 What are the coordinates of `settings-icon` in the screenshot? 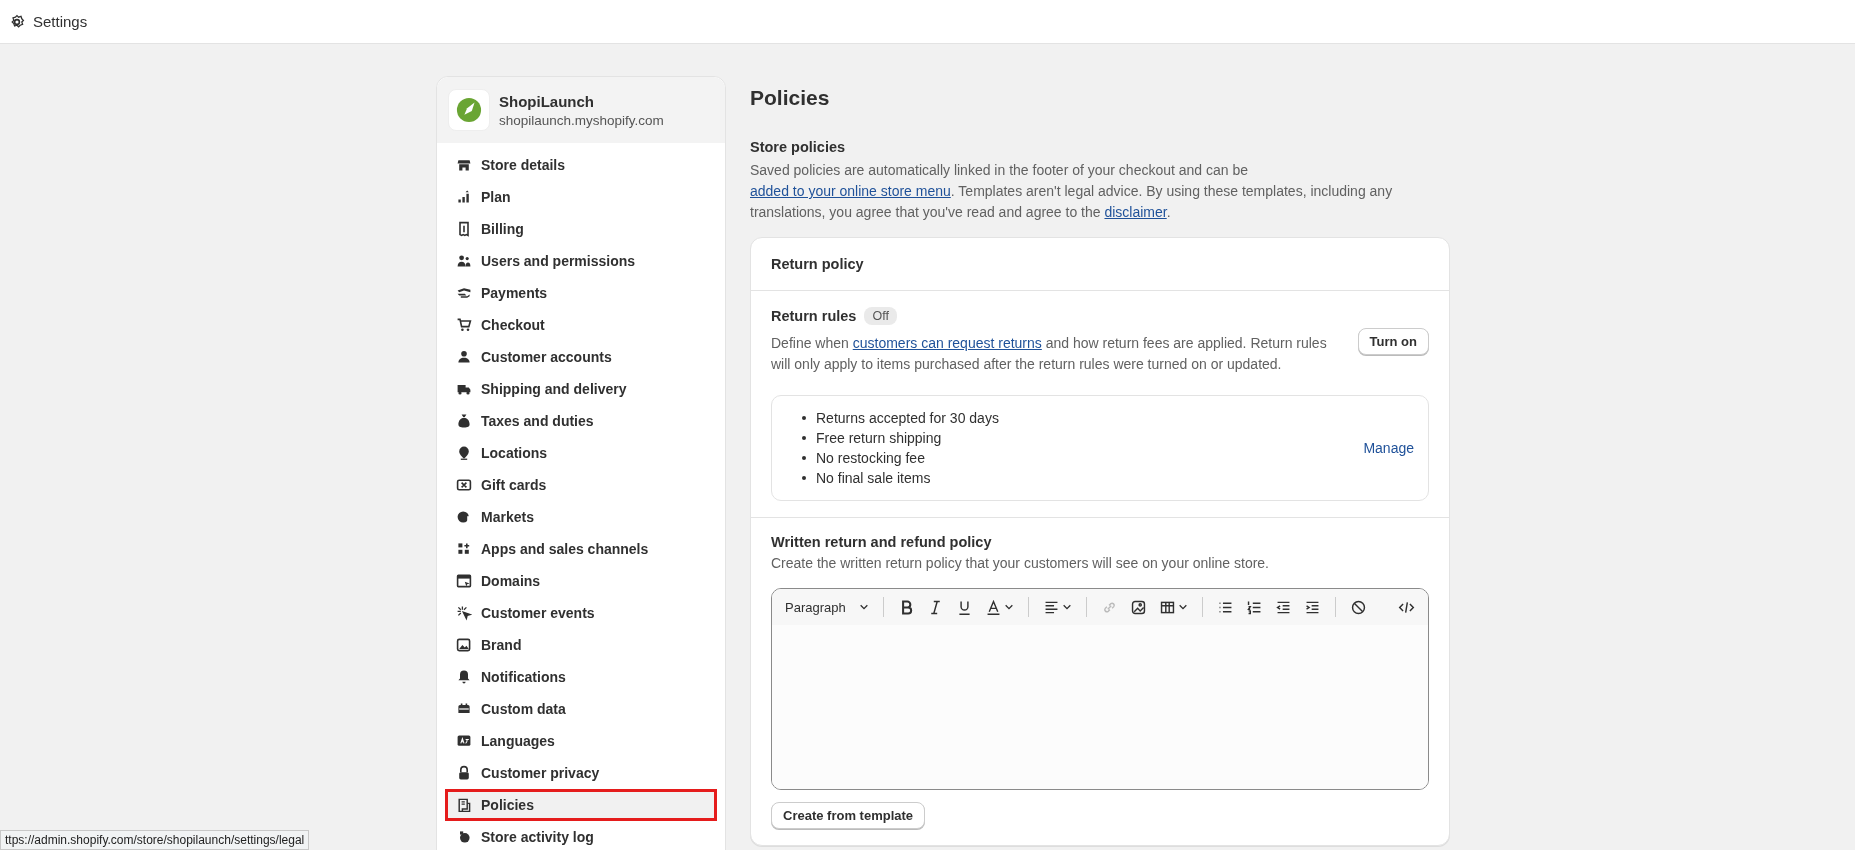 It's located at (17, 21).